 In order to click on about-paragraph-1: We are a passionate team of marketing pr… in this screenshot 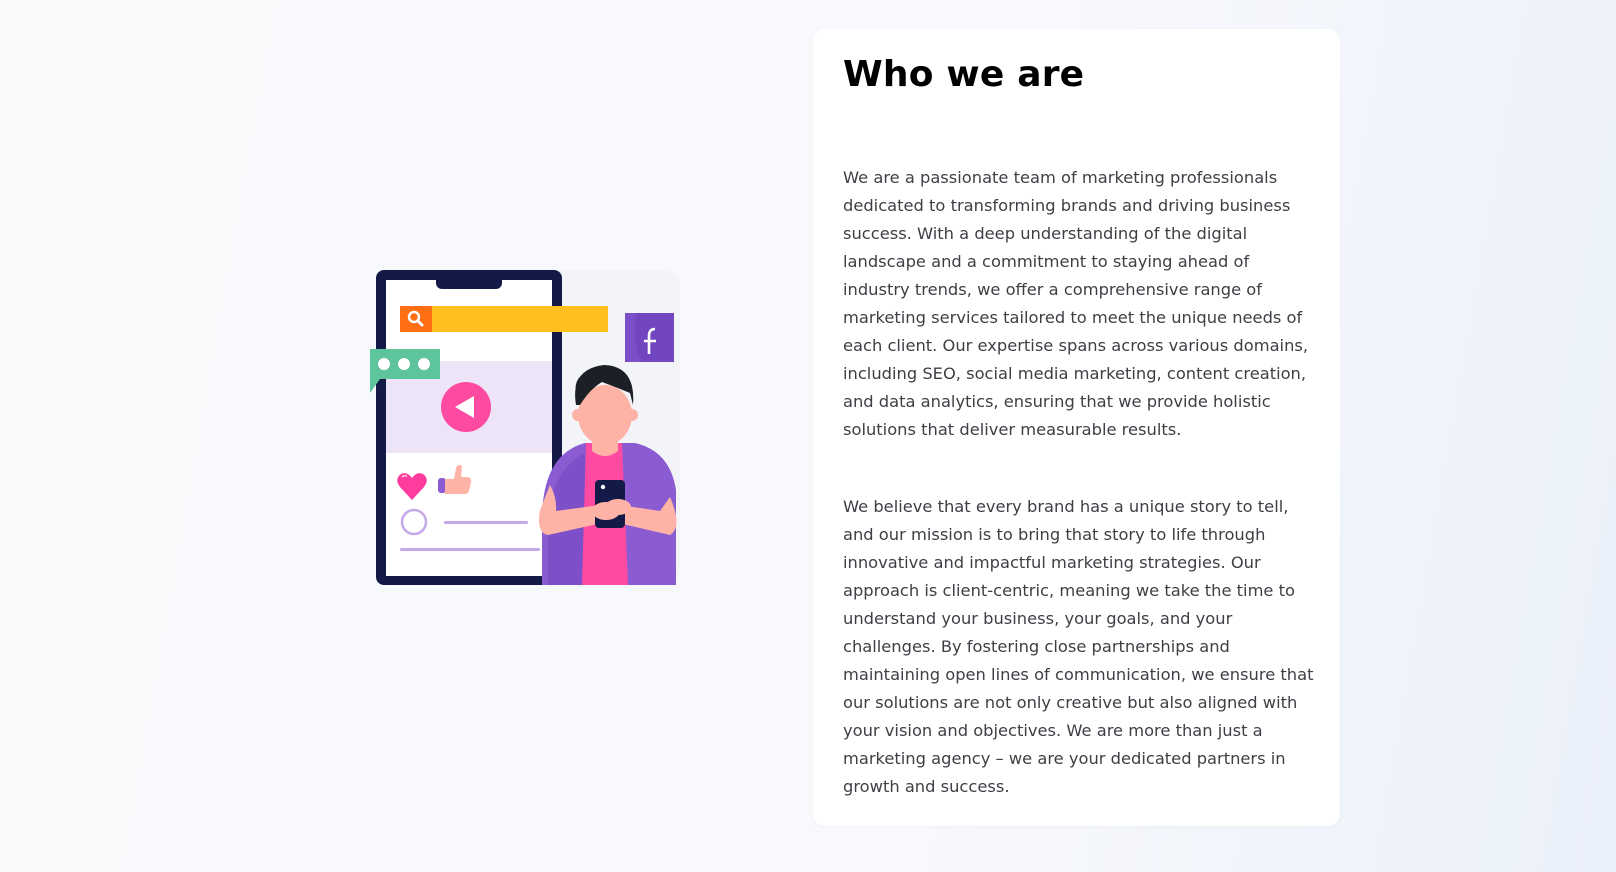, I will do `click(1076, 304)`.